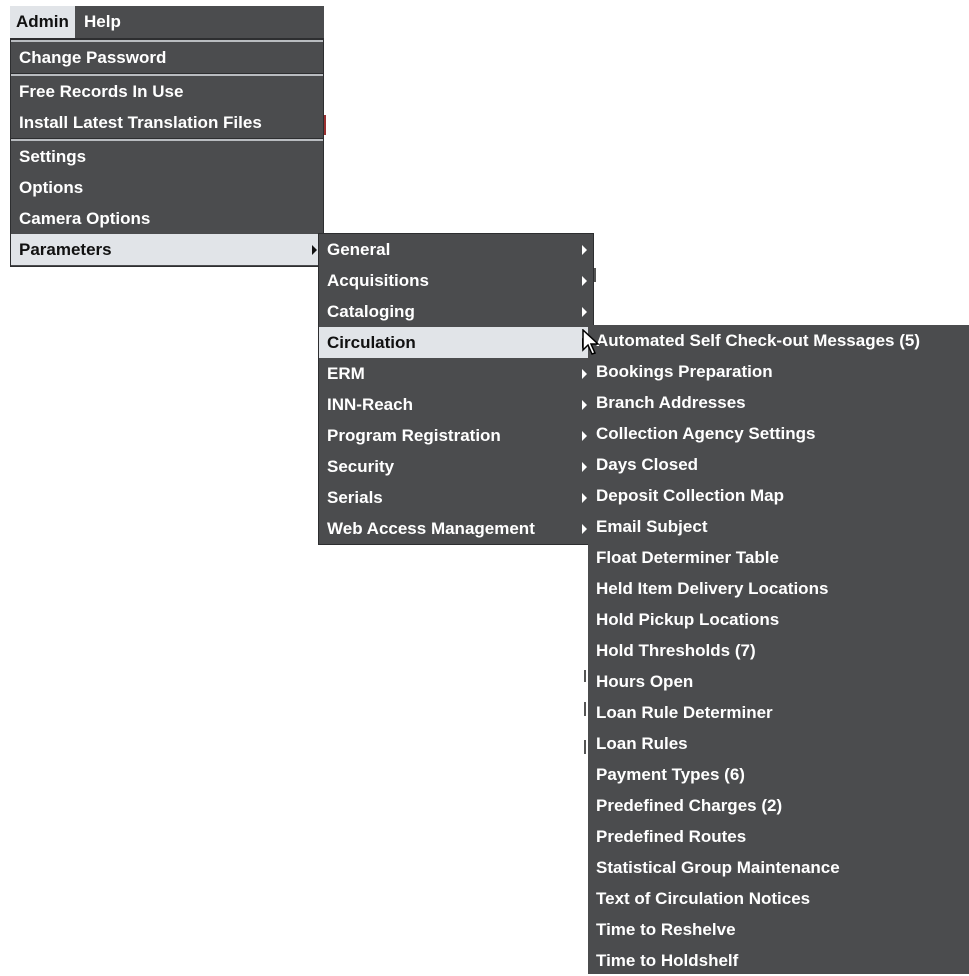 This screenshot has width=969, height=976. Describe the element at coordinates (671, 402) in the screenshot. I see `circ-item-label: Branch Addresses` at that location.